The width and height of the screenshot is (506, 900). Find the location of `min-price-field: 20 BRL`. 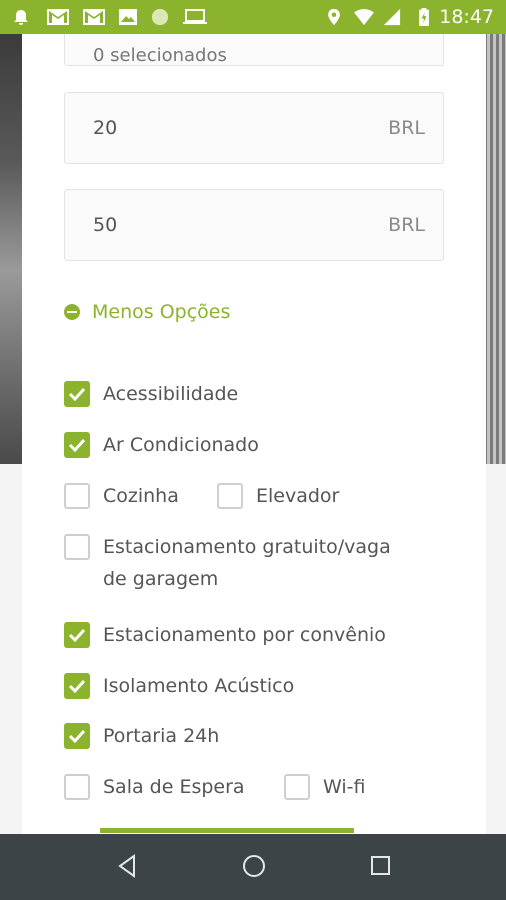

min-price-field: 20 BRL is located at coordinates (254, 128).